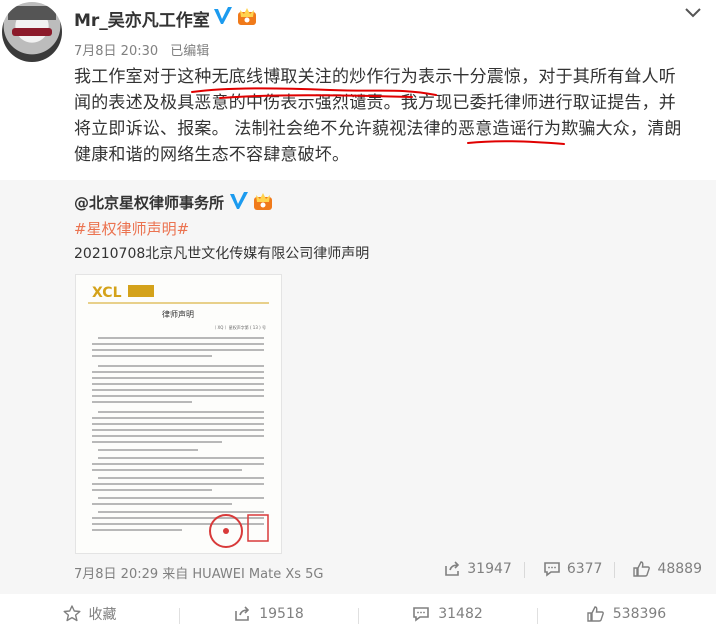 The image size is (716, 629). Describe the element at coordinates (679, 569) in the screenshot. I see `retweet-like-count: 48889` at that location.